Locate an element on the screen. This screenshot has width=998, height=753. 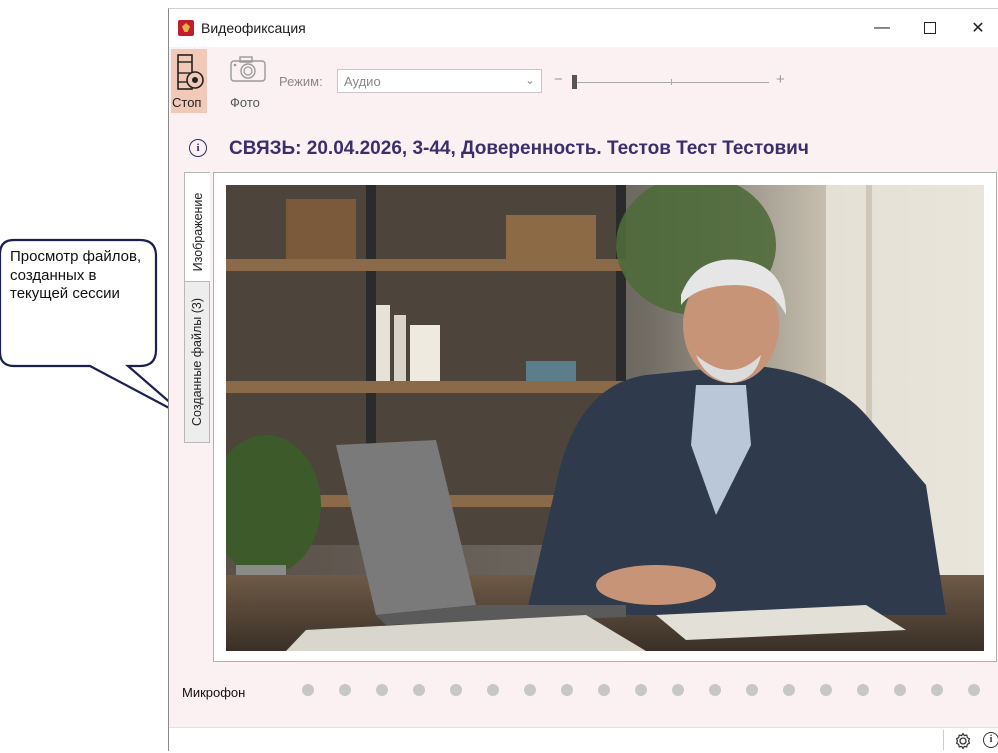
chevron-down-icon: ⌄ is located at coordinates (529, 80).